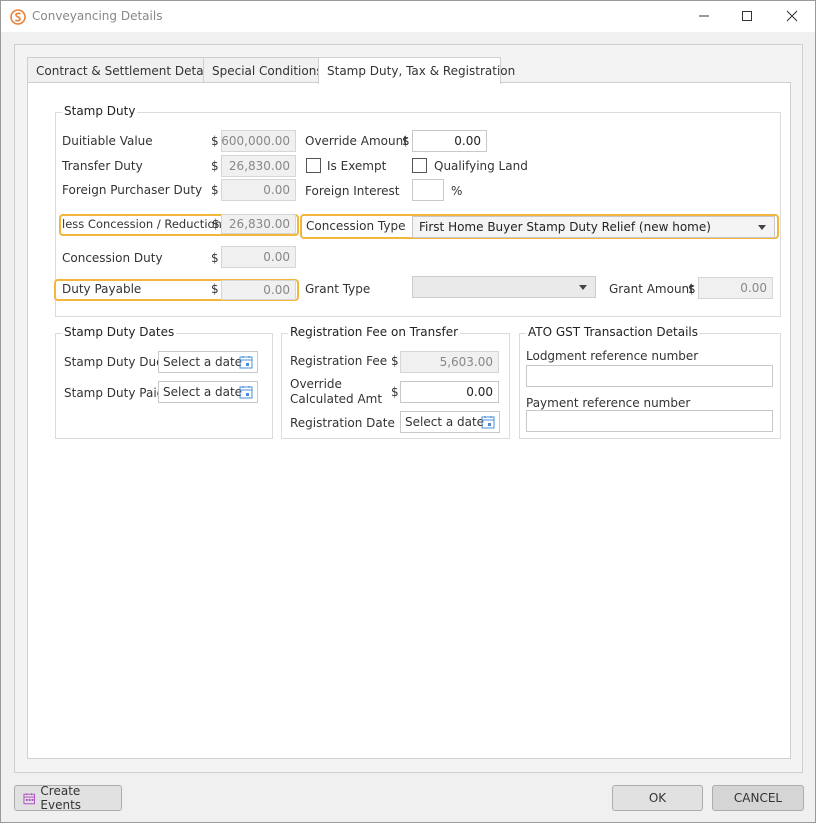 This screenshot has height=823, width=816. I want to click on is-exempt-checkbox, so click(313, 165).